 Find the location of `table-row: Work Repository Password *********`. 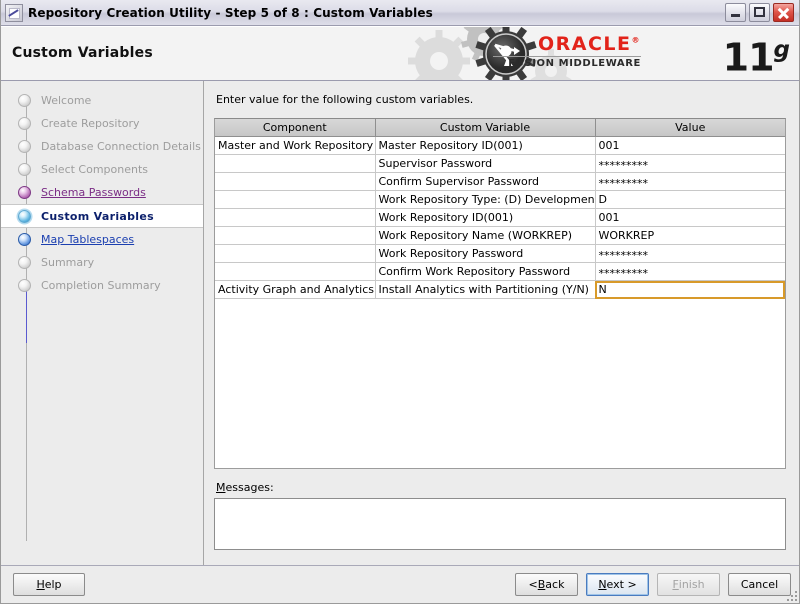

table-row: Work Repository Password ********* is located at coordinates (500, 253).